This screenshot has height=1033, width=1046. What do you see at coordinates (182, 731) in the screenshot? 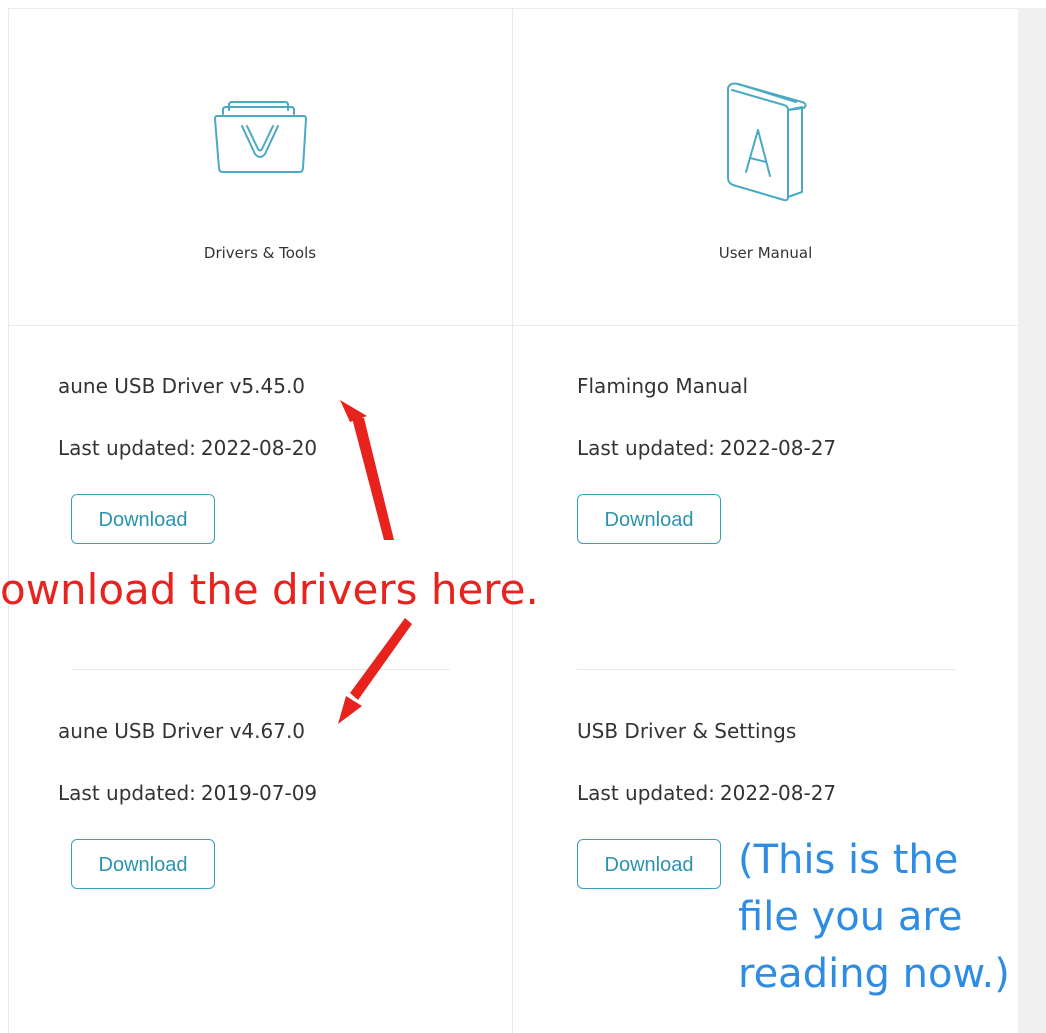
I see `file-title: aune USB Driver v4.67.0` at bounding box center [182, 731].